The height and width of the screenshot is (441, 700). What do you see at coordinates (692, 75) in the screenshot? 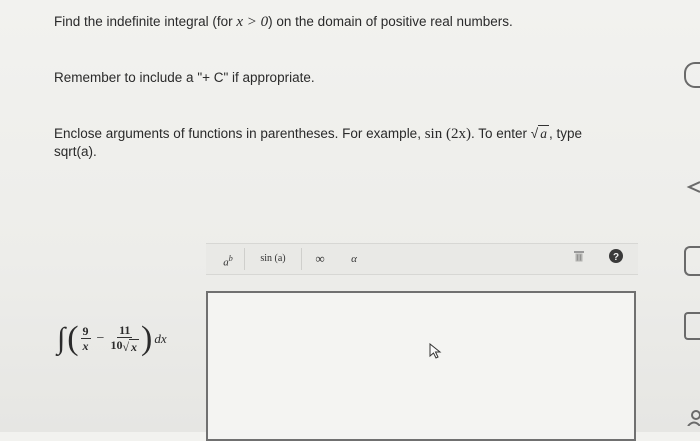
I see `side-edge-icon` at bounding box center [692, 75].